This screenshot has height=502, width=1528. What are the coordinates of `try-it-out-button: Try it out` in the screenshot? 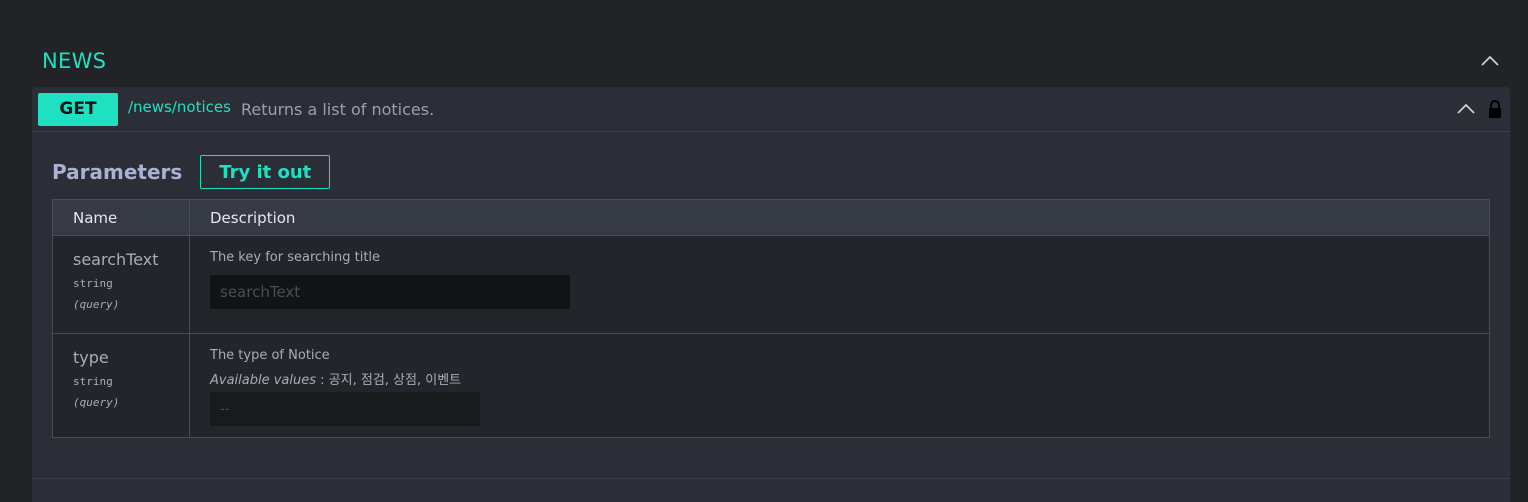 It's located at (265, 172).